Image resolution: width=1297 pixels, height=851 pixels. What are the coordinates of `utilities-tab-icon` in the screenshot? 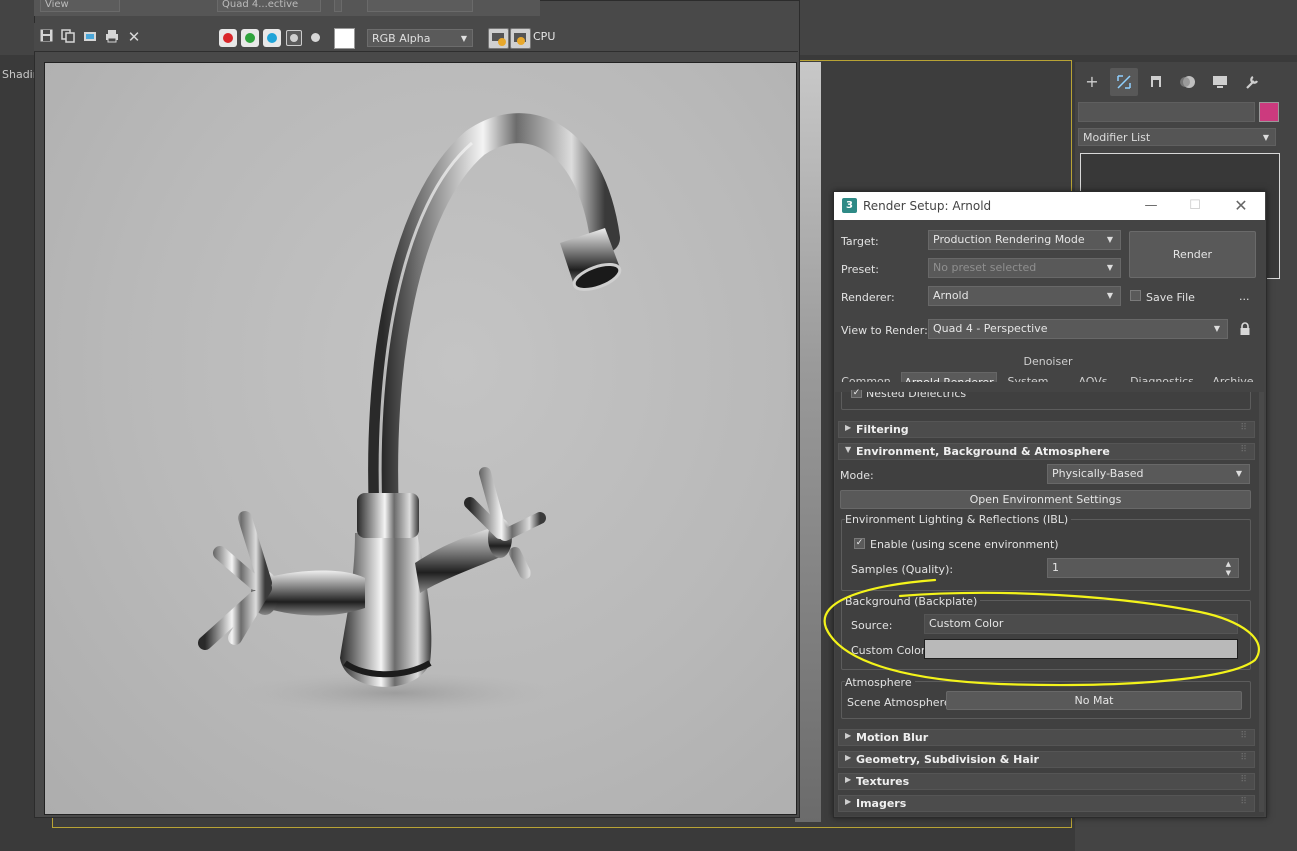 It's located at (1252, 82).